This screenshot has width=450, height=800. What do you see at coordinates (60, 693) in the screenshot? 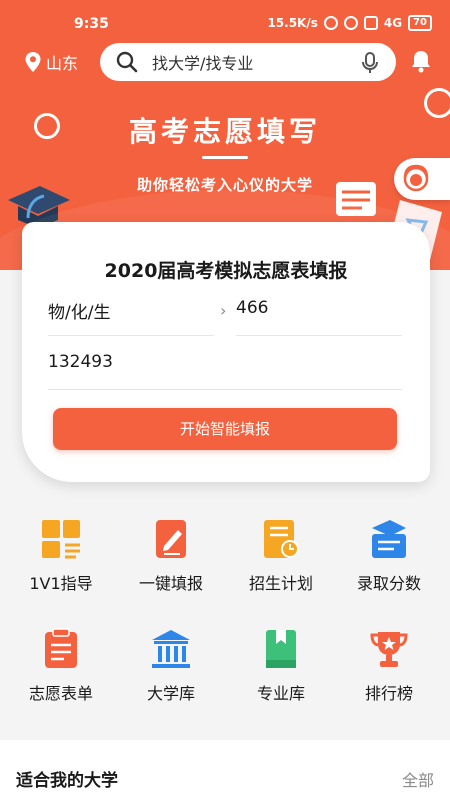
I see `grid-label: 志愿表单` at bounding box center [60, 693].